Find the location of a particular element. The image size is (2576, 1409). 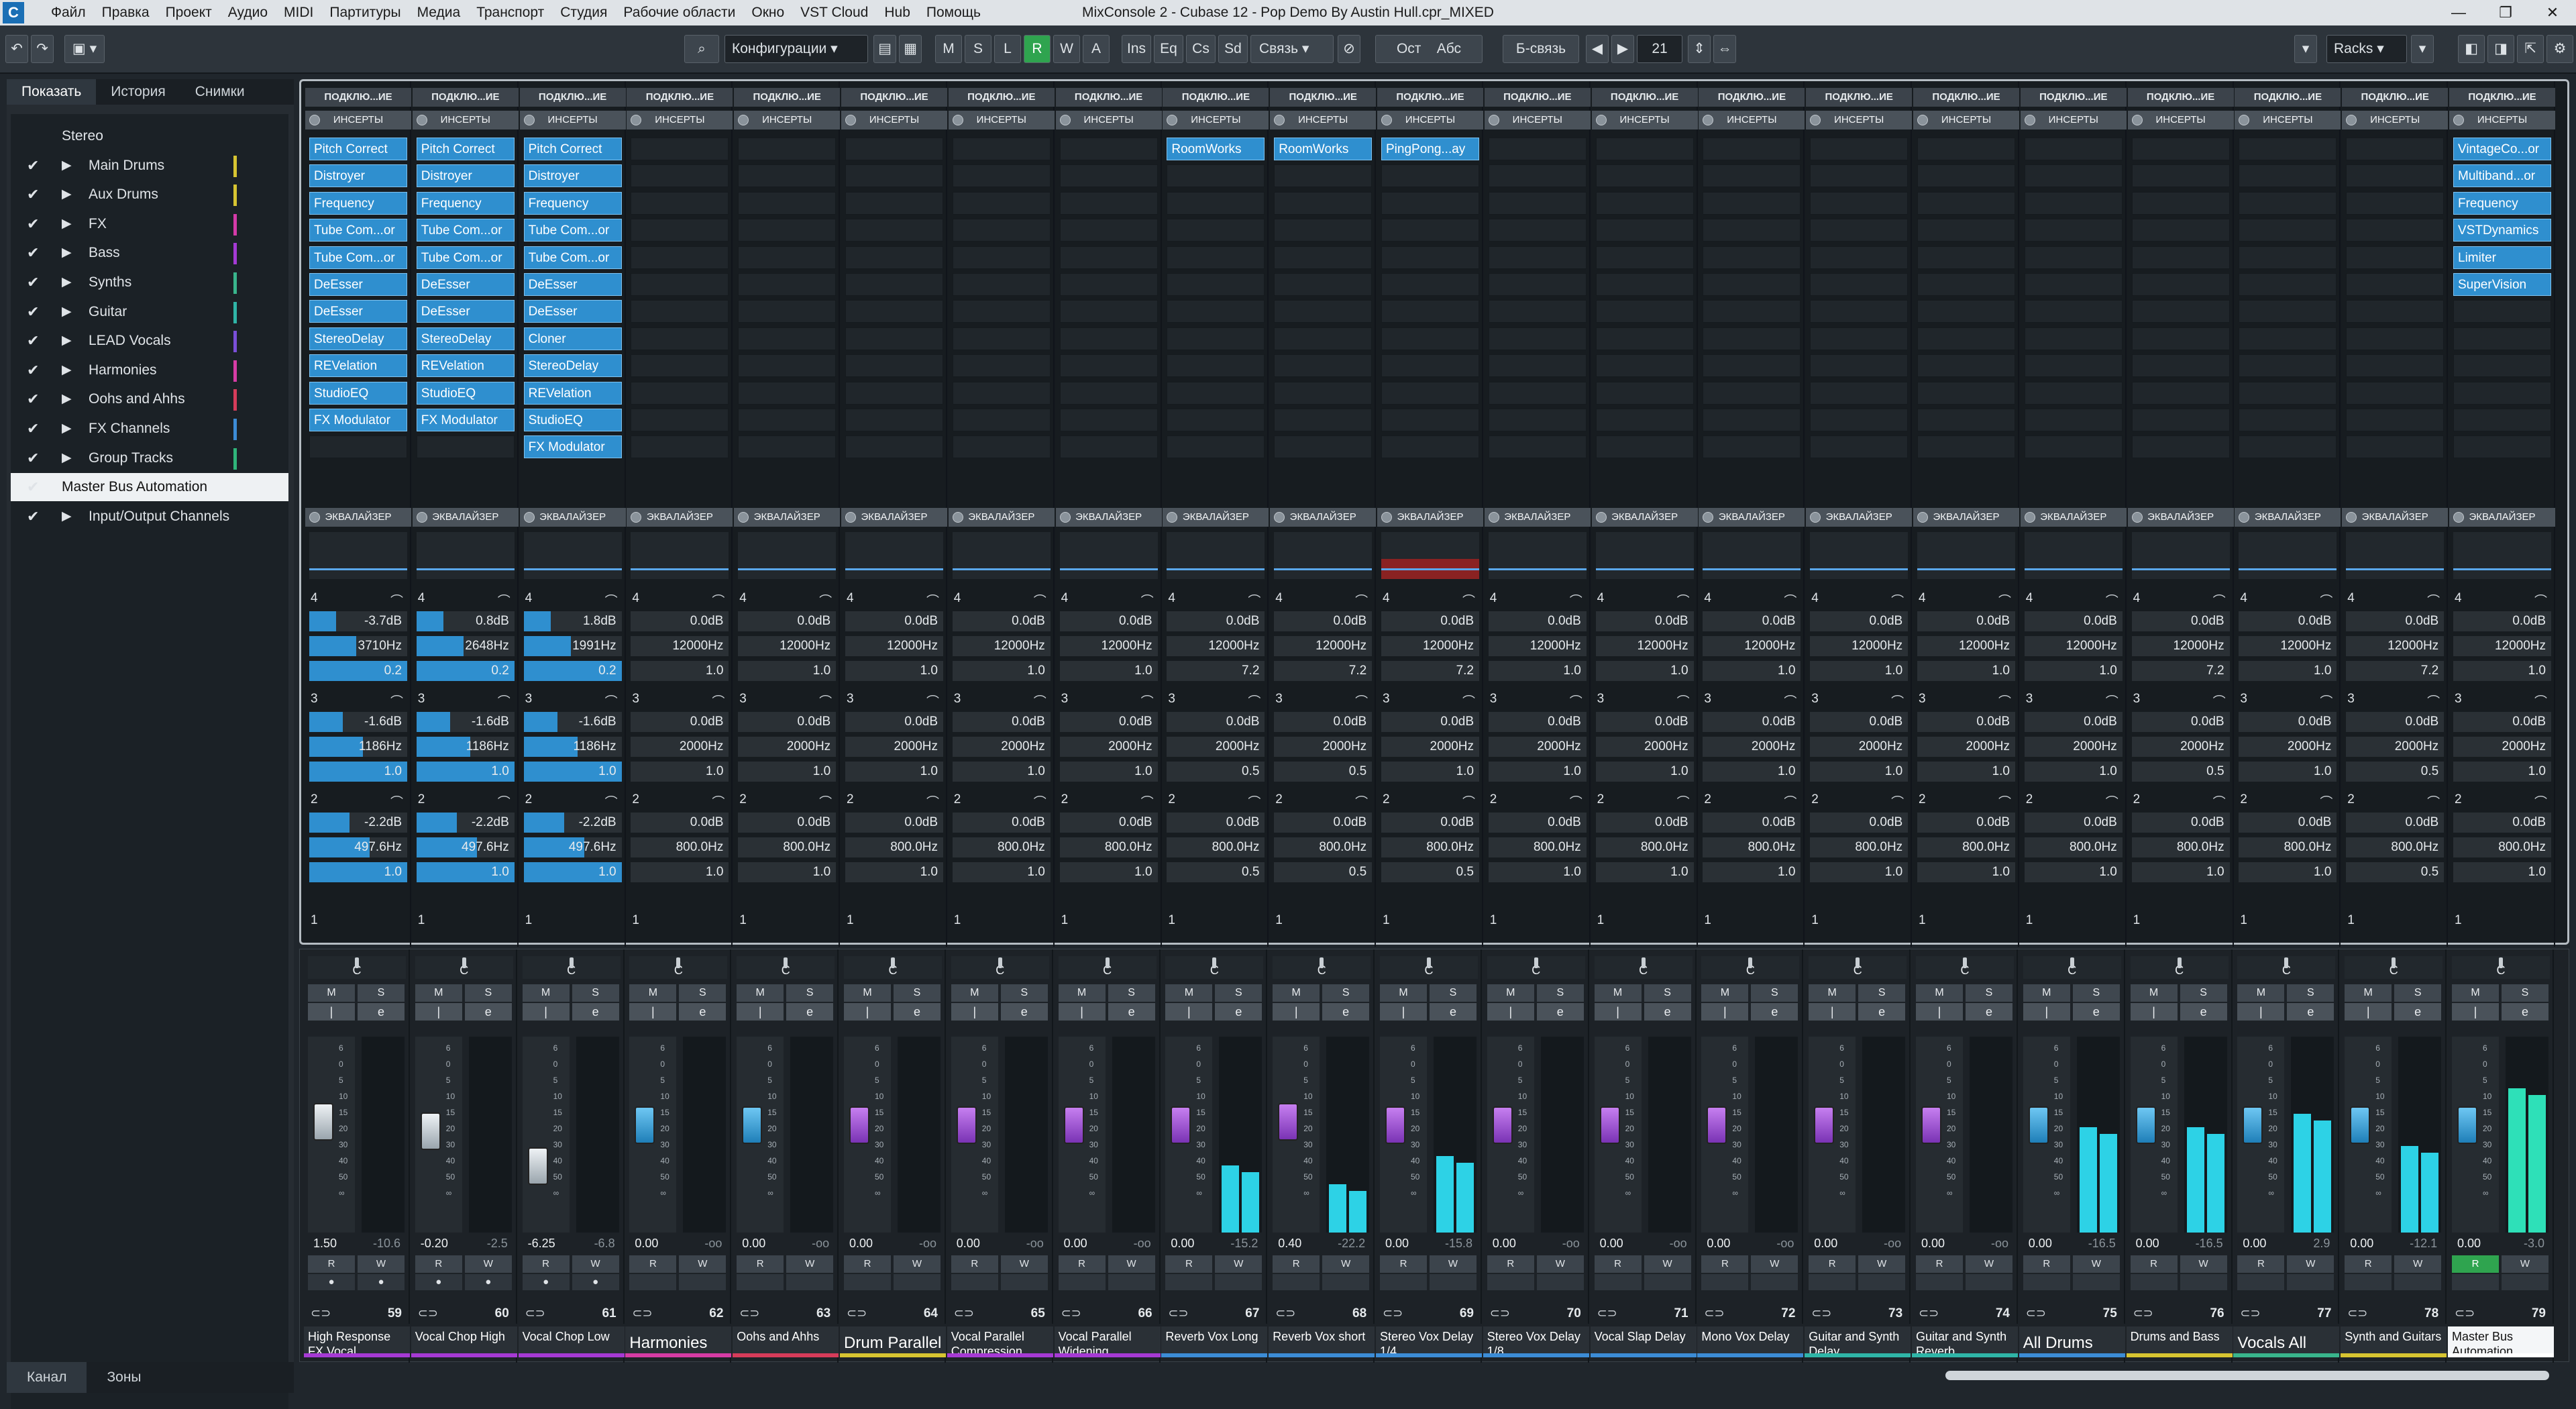

eq-curve is located at coordinates (894, 555).